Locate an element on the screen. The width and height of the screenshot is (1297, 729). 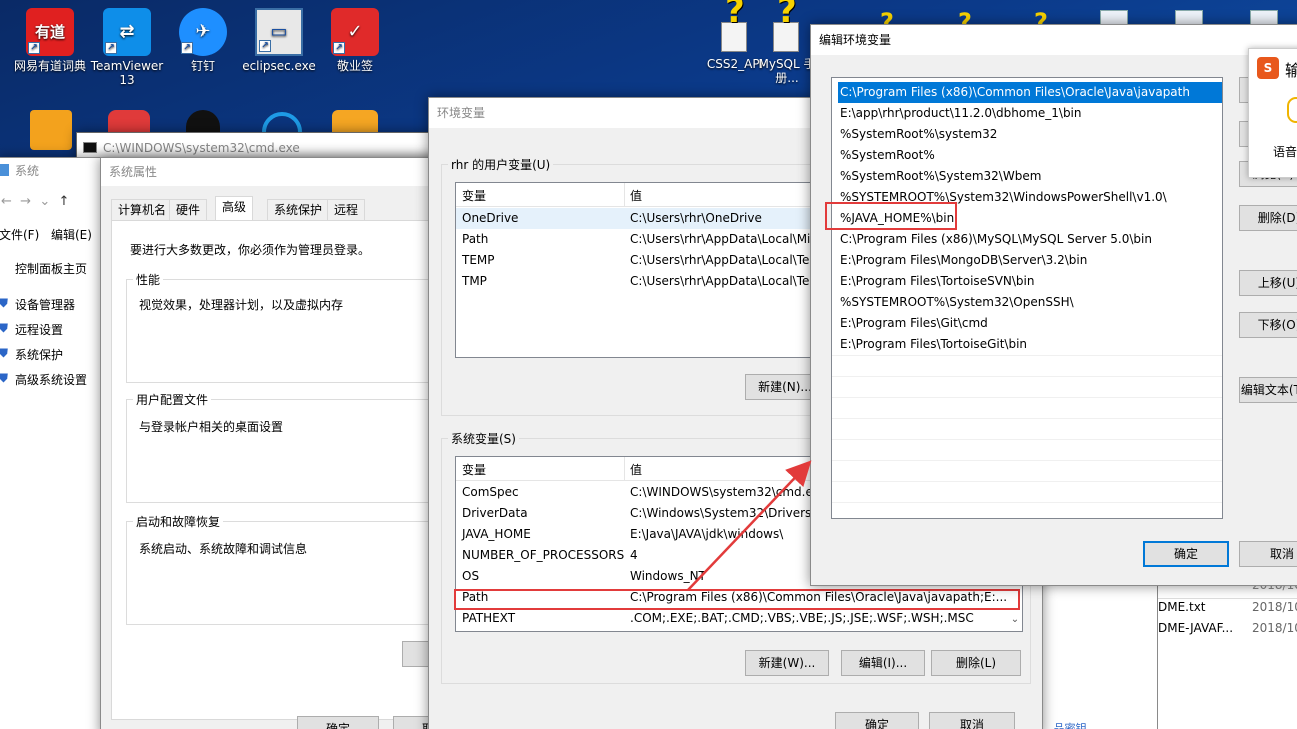
desktop-icon-jingyeqian: ✓ ↗ 敬业签 is located at coordinates (355, 40).